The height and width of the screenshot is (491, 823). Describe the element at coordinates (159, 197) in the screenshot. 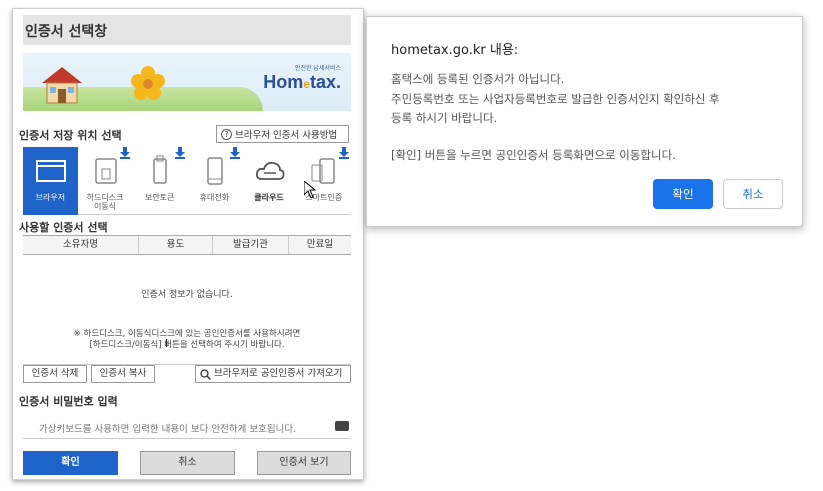

I see `storage-label-token: 보안토큰` at that location.